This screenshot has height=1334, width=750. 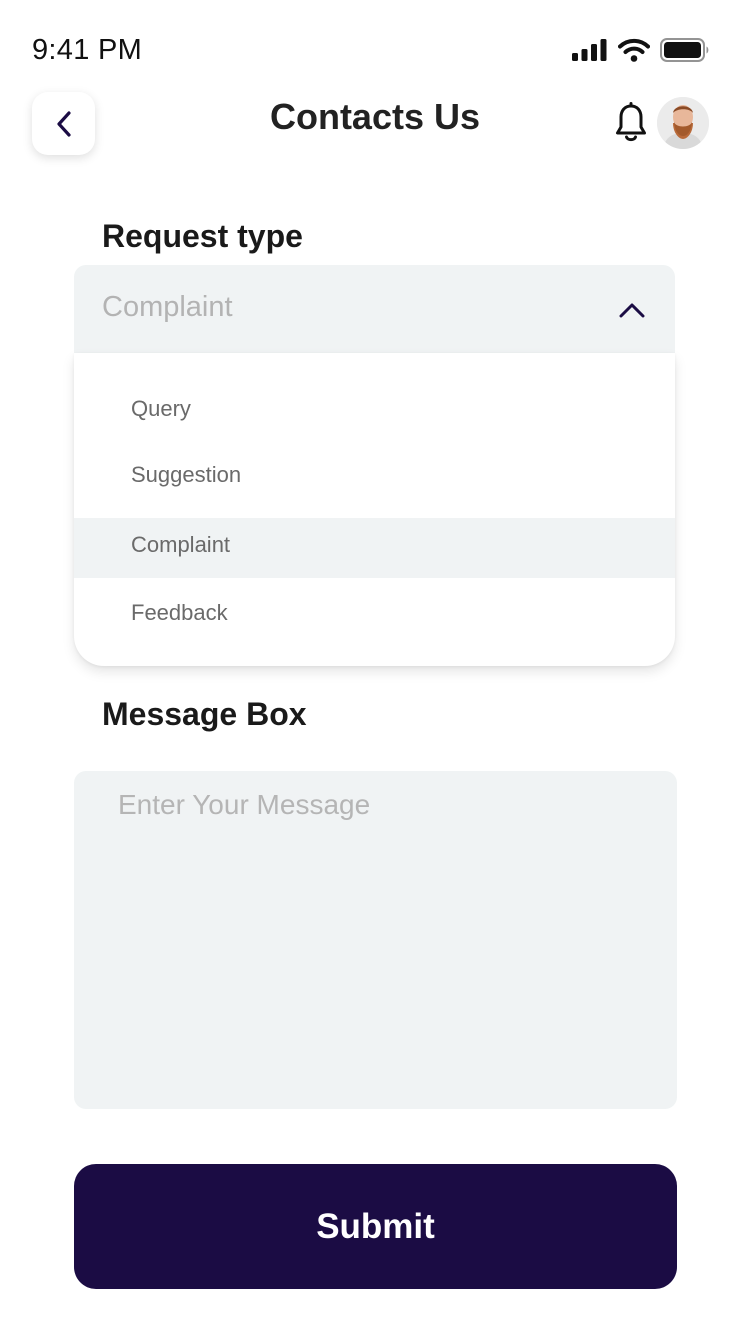 What do you see at coordinates (87, 50) in the screenshot?
I see `status-time: 9:41 PM` at bounding box center [87, 50].